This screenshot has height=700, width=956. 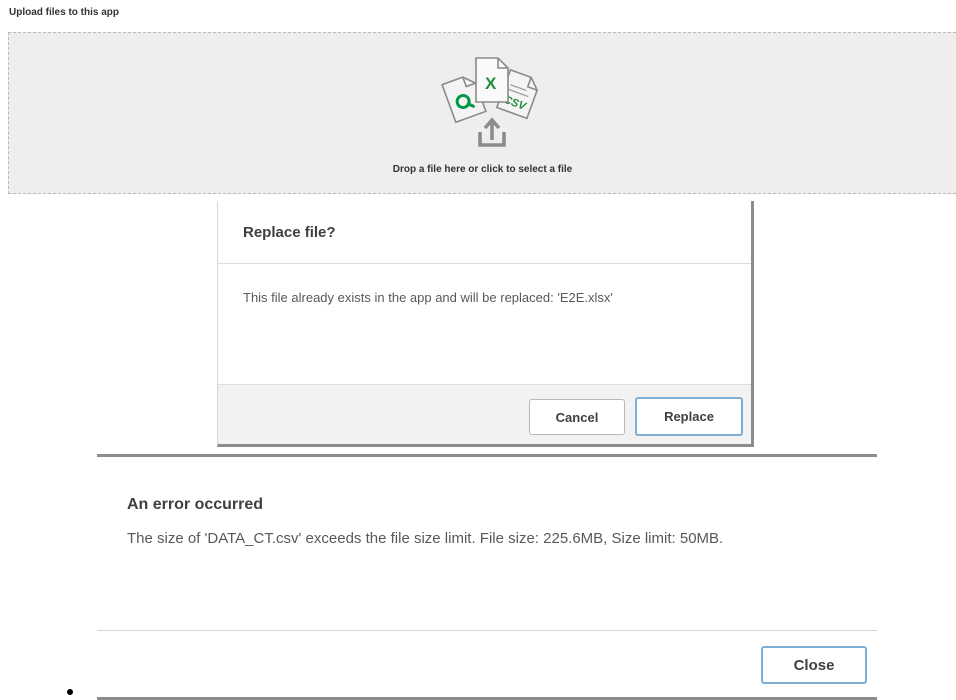 I want to click on replace-dialog-title: Replace file?, so click(x=289, y=232).